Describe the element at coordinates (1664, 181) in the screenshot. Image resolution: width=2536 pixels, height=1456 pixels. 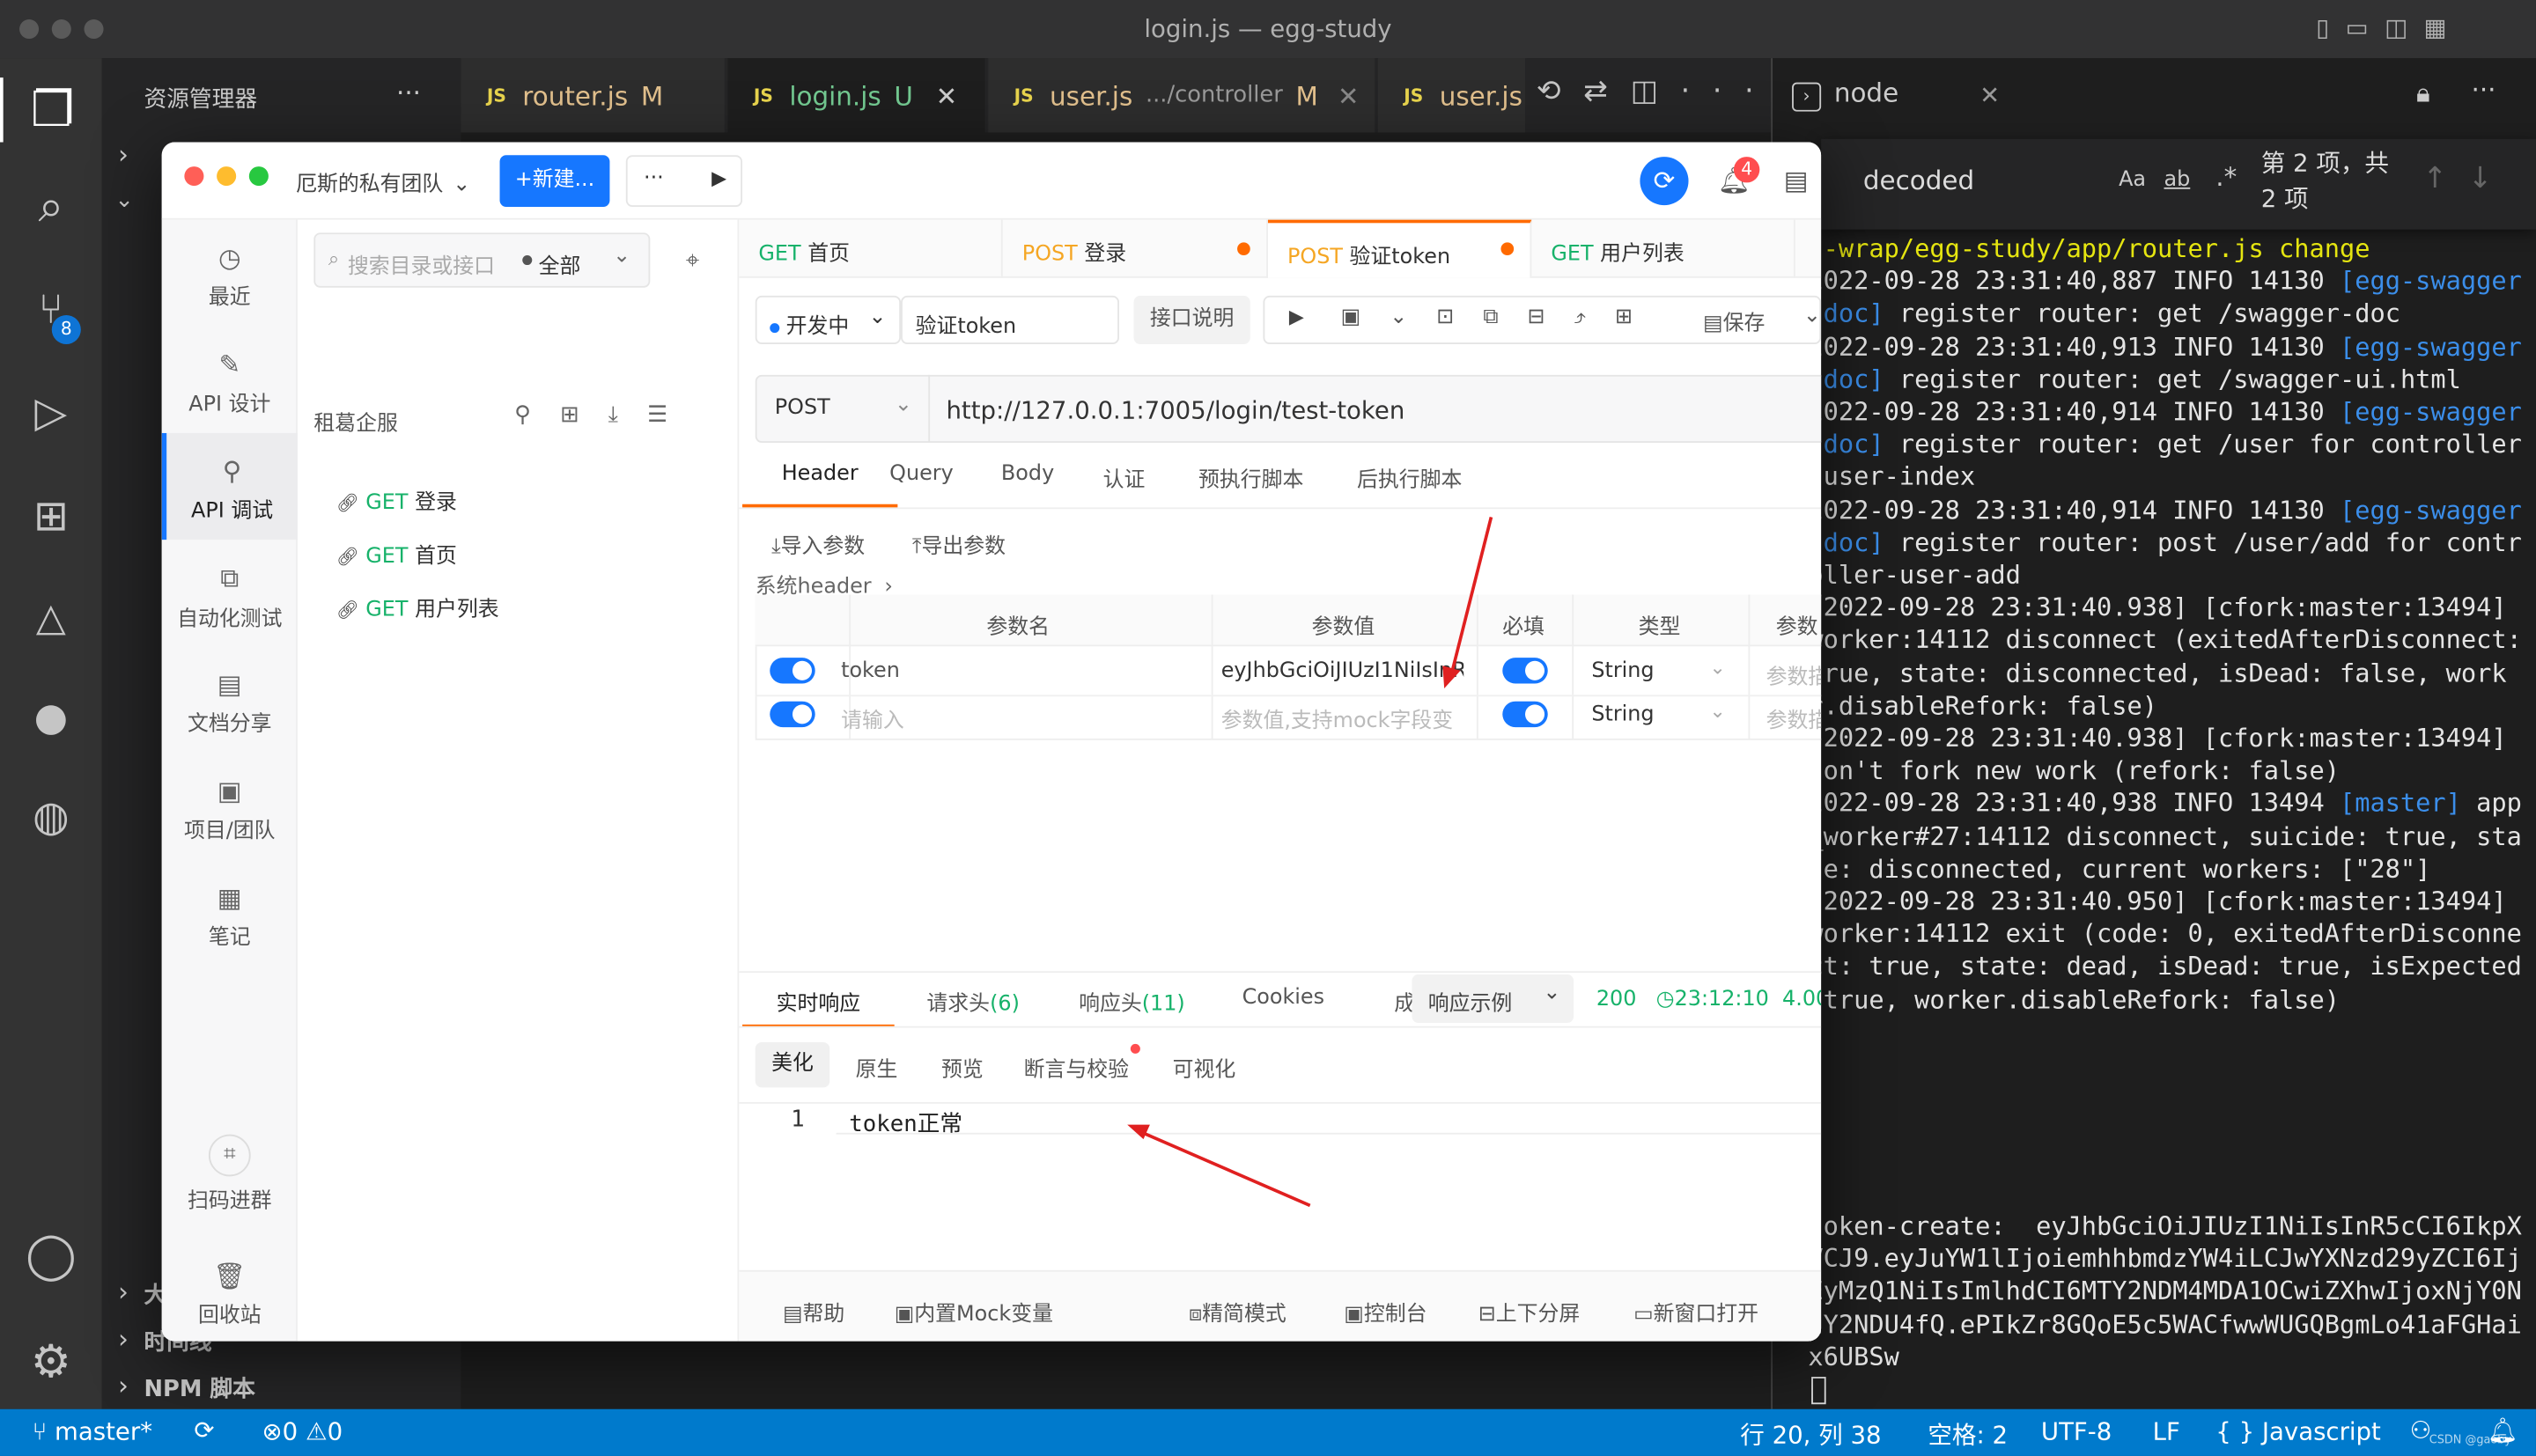
I see `sync-button: ⟳` at that location.